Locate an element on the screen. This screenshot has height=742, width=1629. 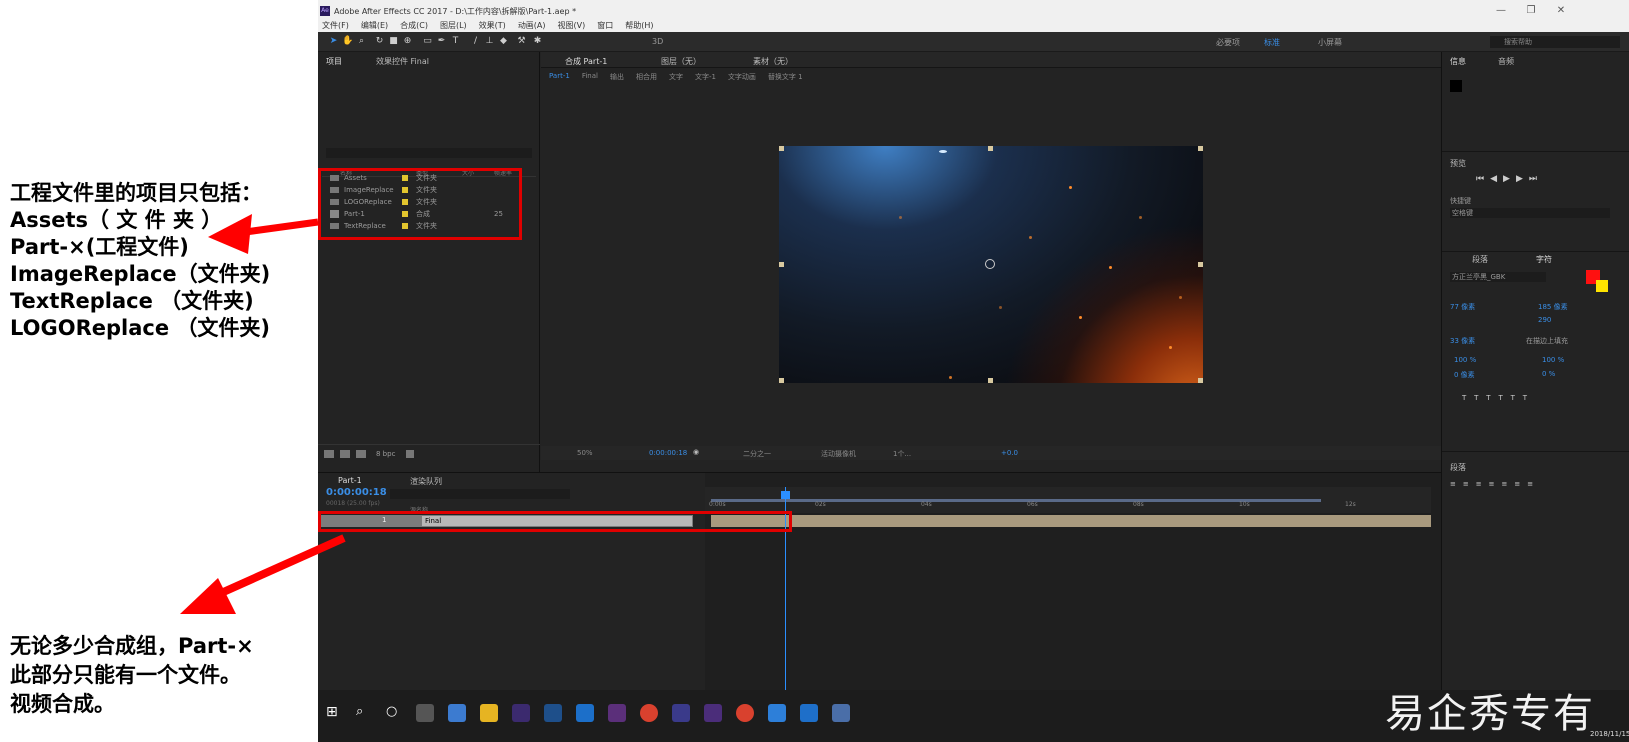
arrow-to-timeline is located at coordinates (263, 574).